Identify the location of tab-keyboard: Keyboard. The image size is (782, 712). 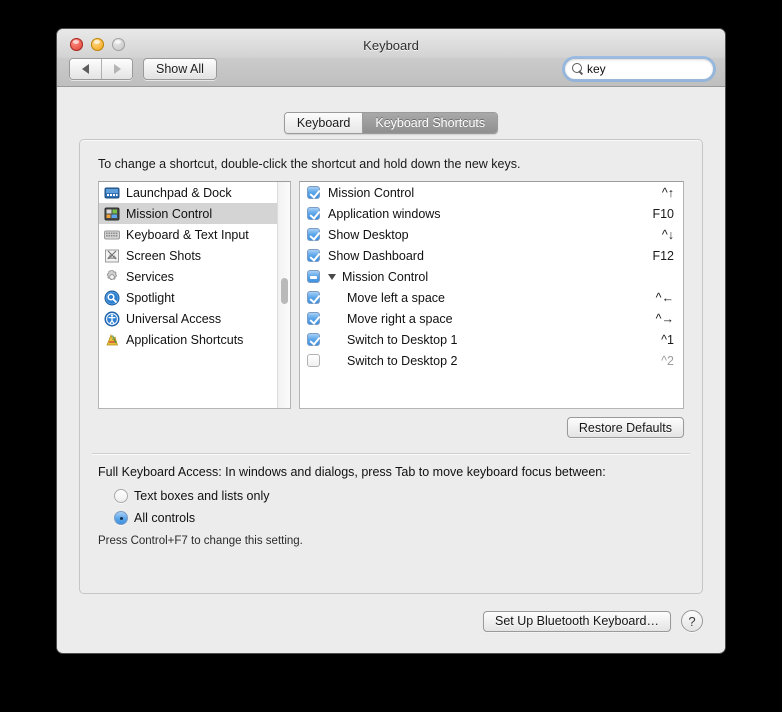
(323, 123).